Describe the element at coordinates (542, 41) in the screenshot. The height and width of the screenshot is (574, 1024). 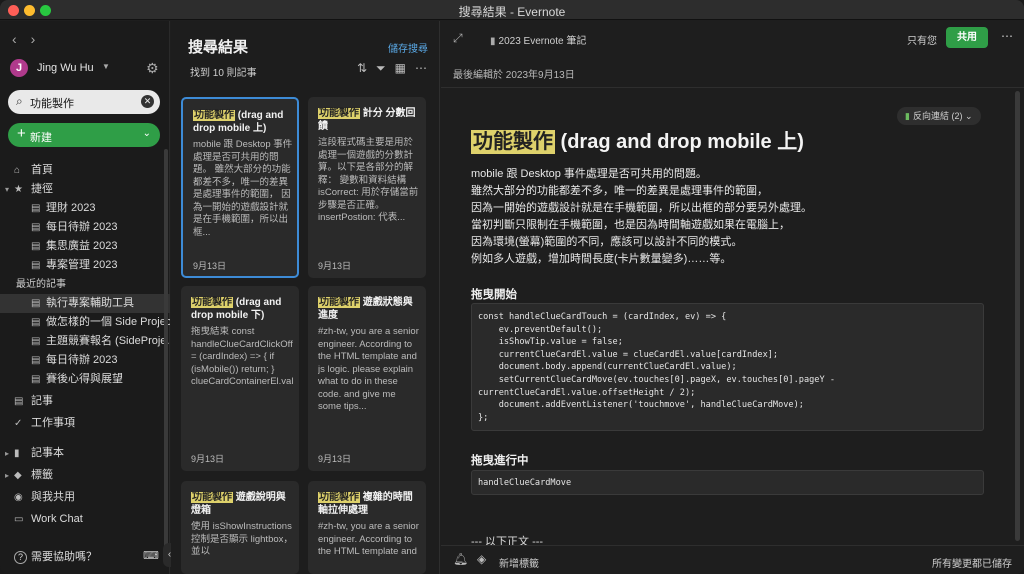
I see `notebook-name: 2023 Evernote 筆記` at that location.